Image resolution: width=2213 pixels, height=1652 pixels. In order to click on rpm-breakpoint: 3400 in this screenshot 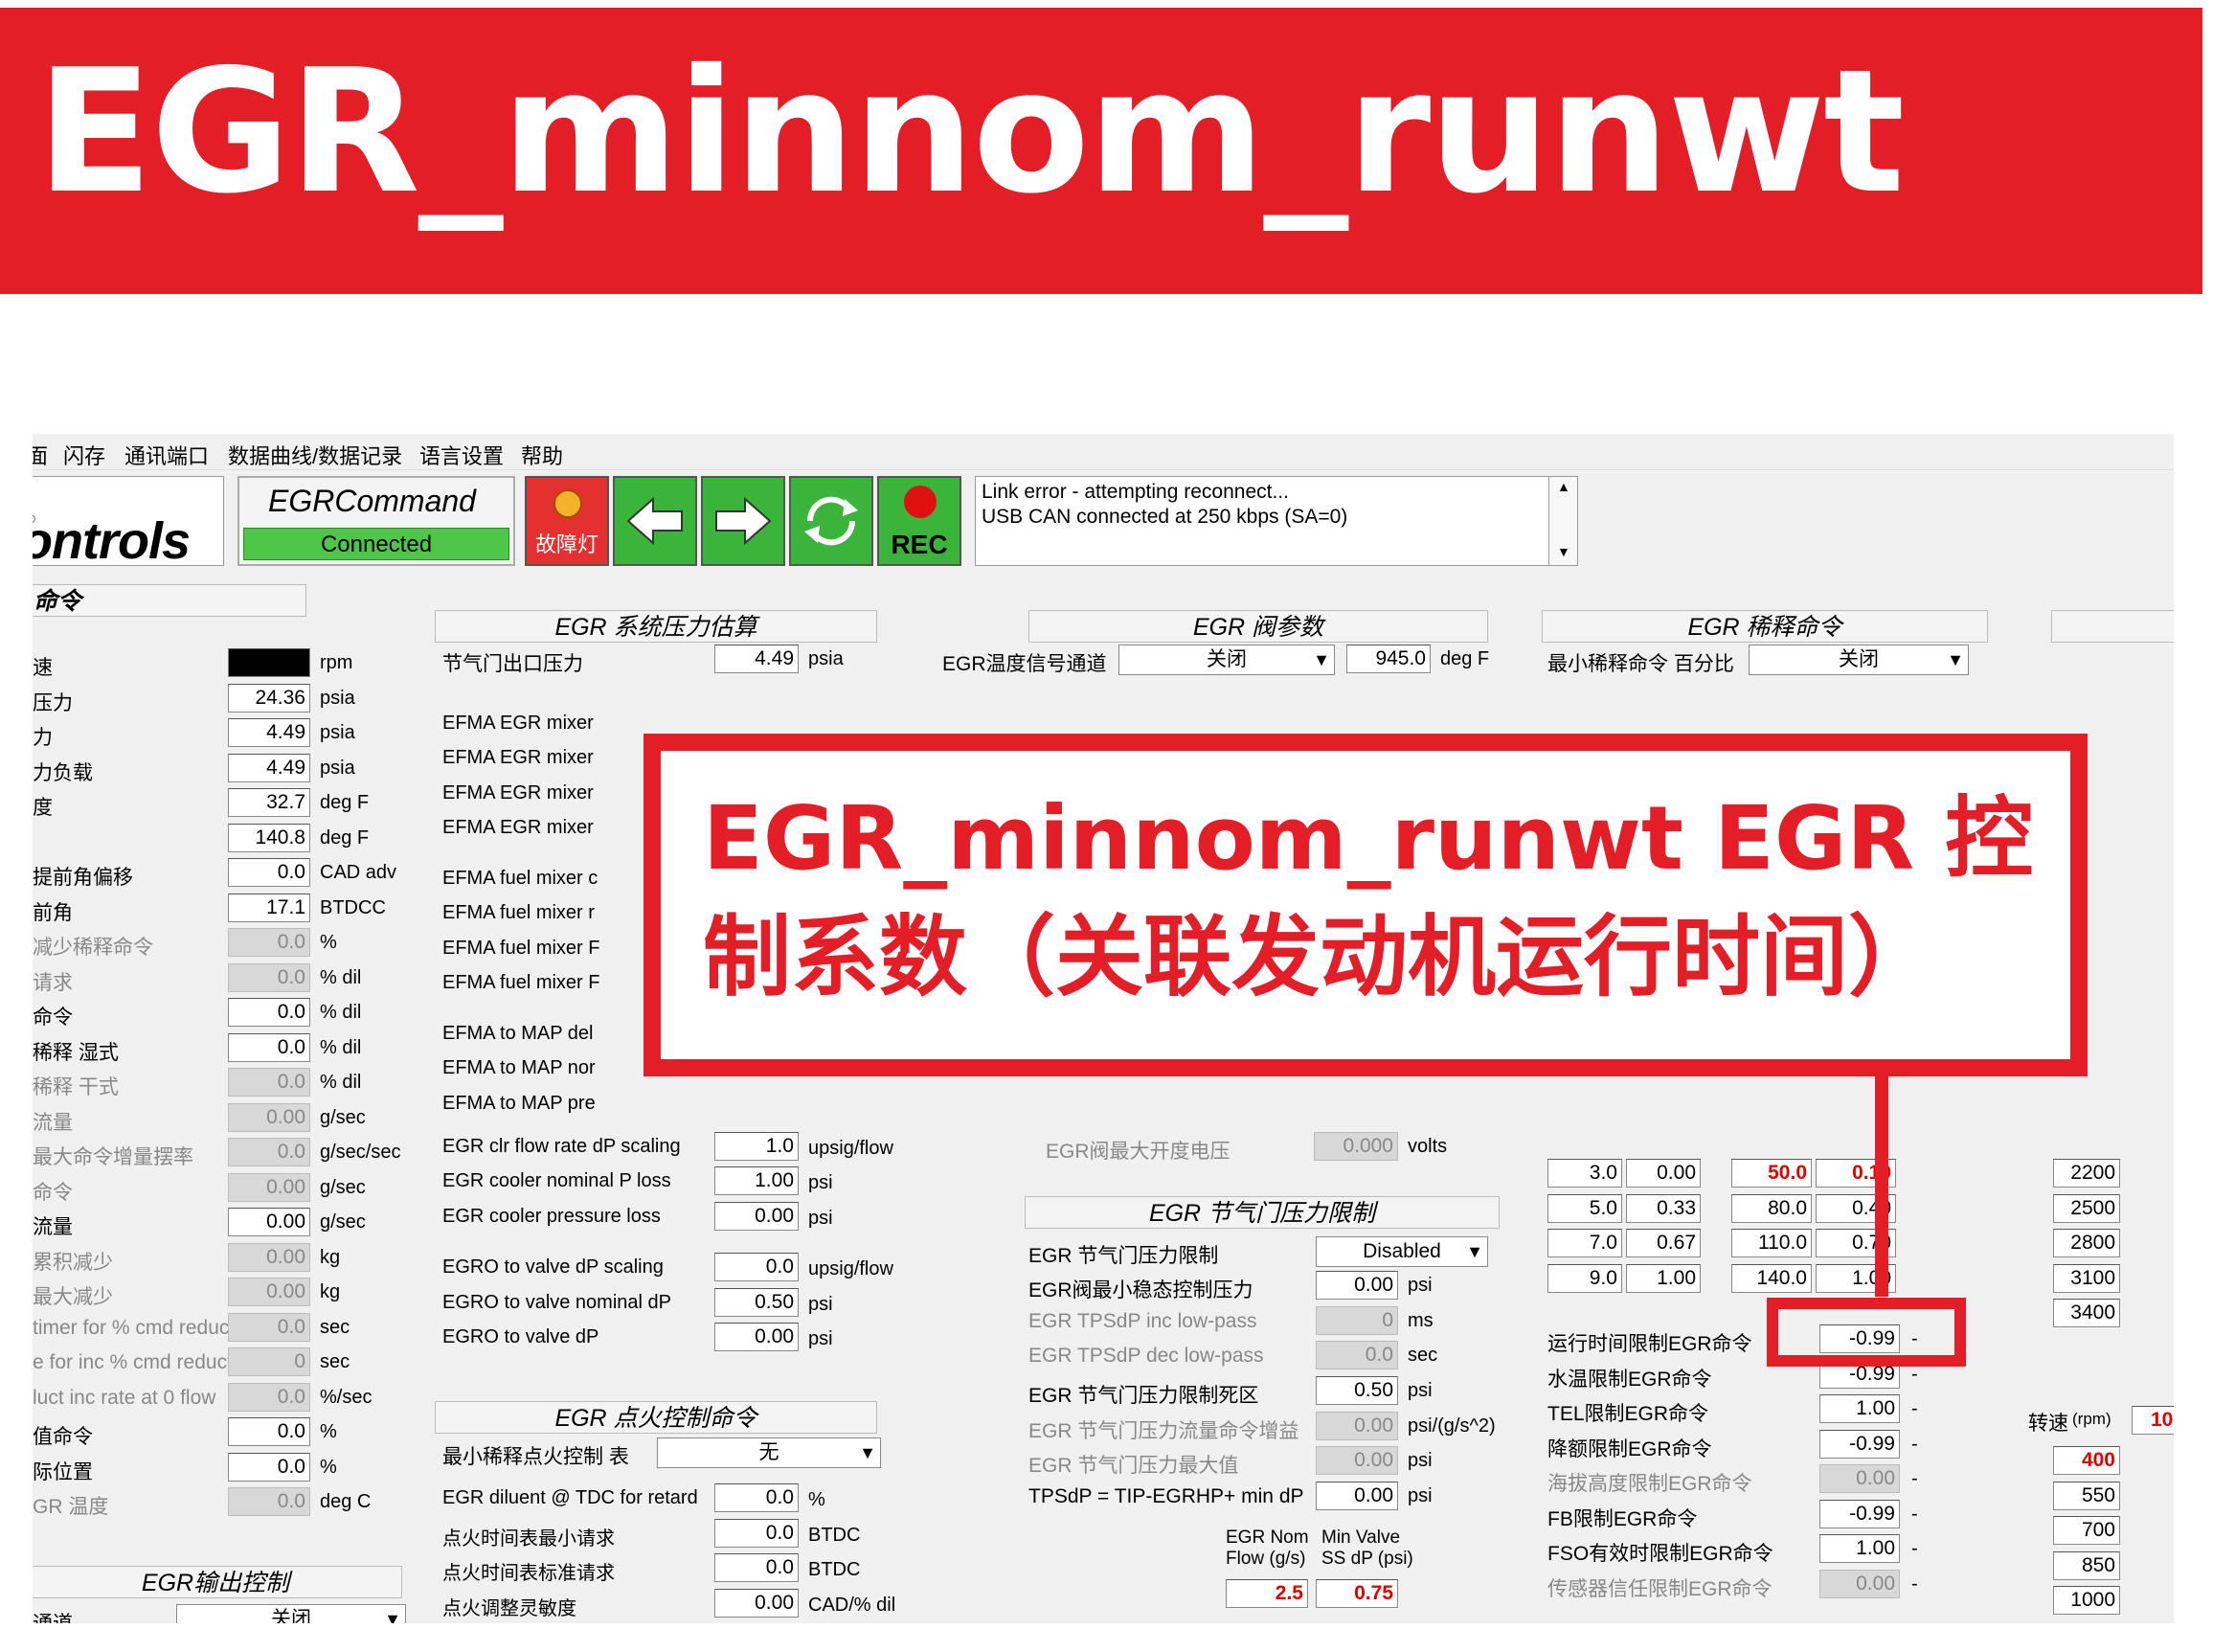, I will do `click(2086, 1313)`.